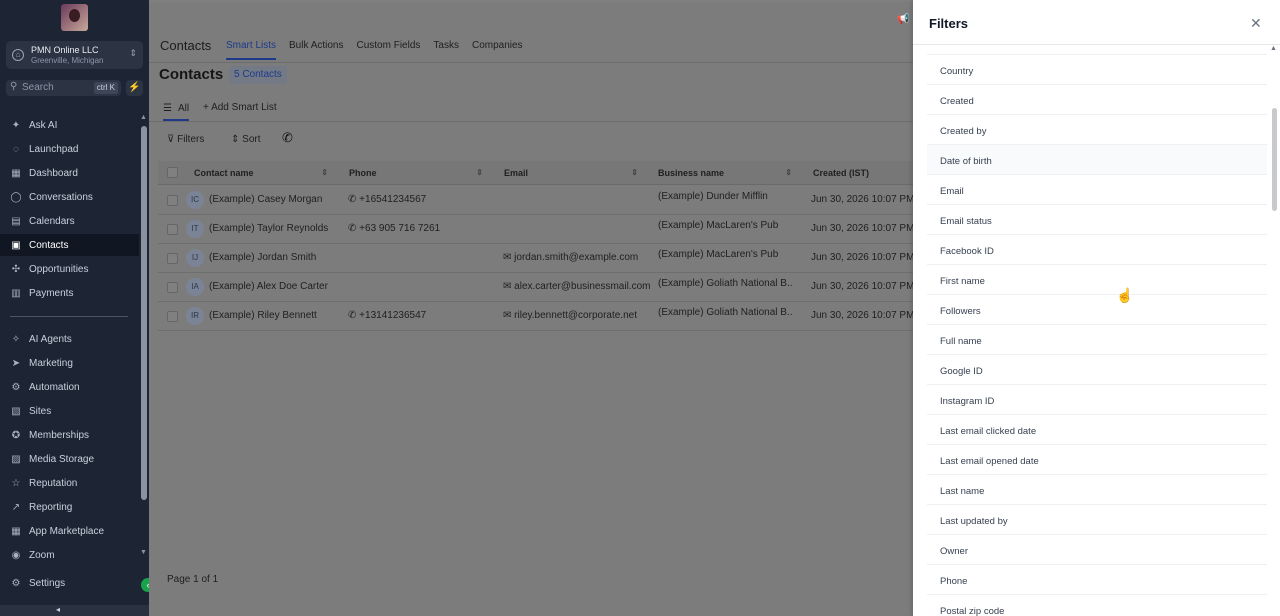  I want to click on filter-field-owner: Owner, so click(1097, 550).